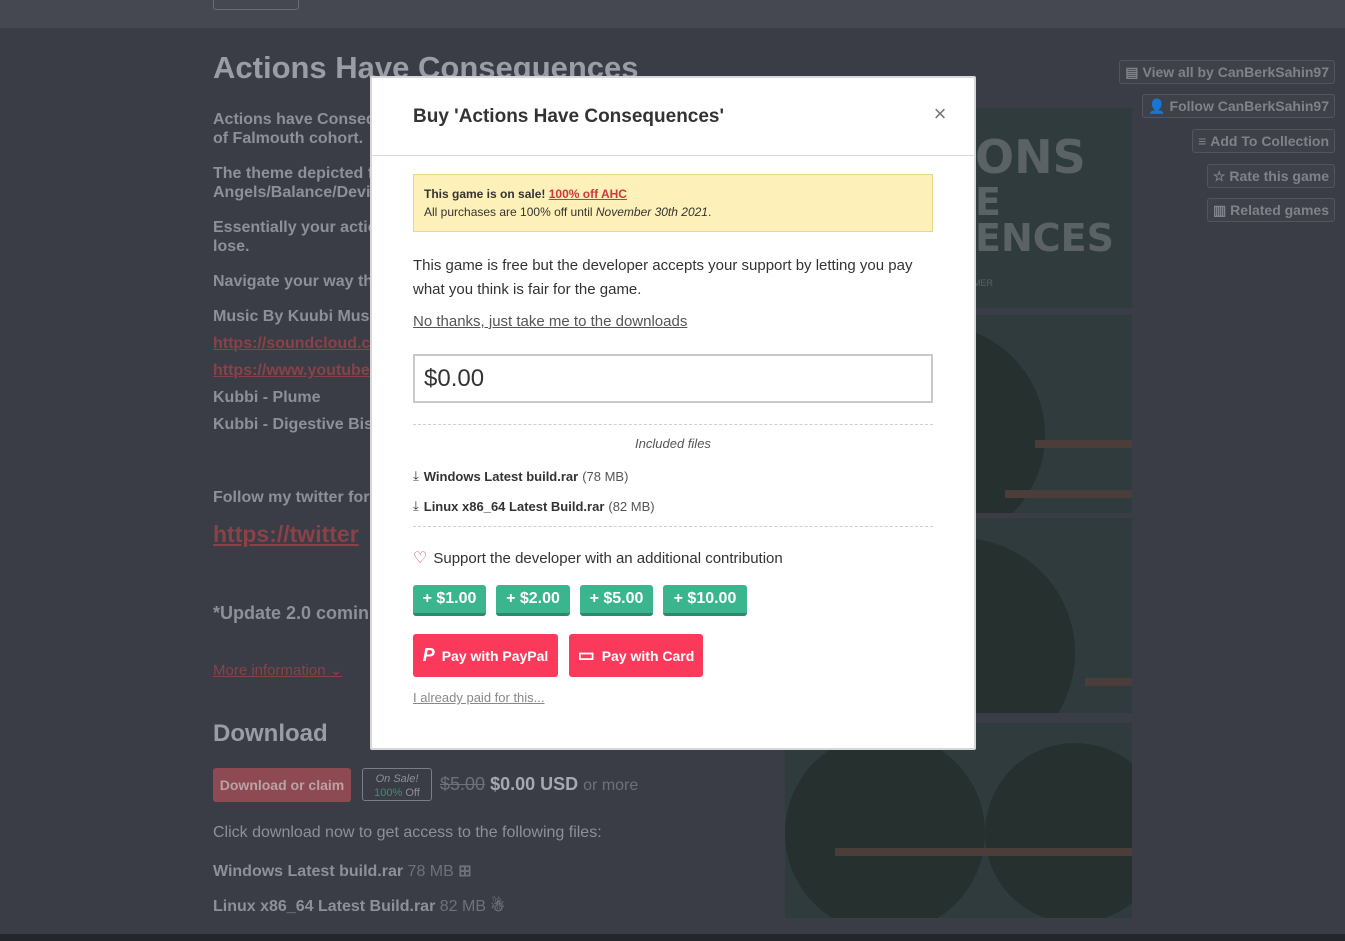 Image resolution: width=1345 pixels, height=941 pixels. I want to click on pay-with-paypal-button: P Pay with PayPal, so click(485, 655).